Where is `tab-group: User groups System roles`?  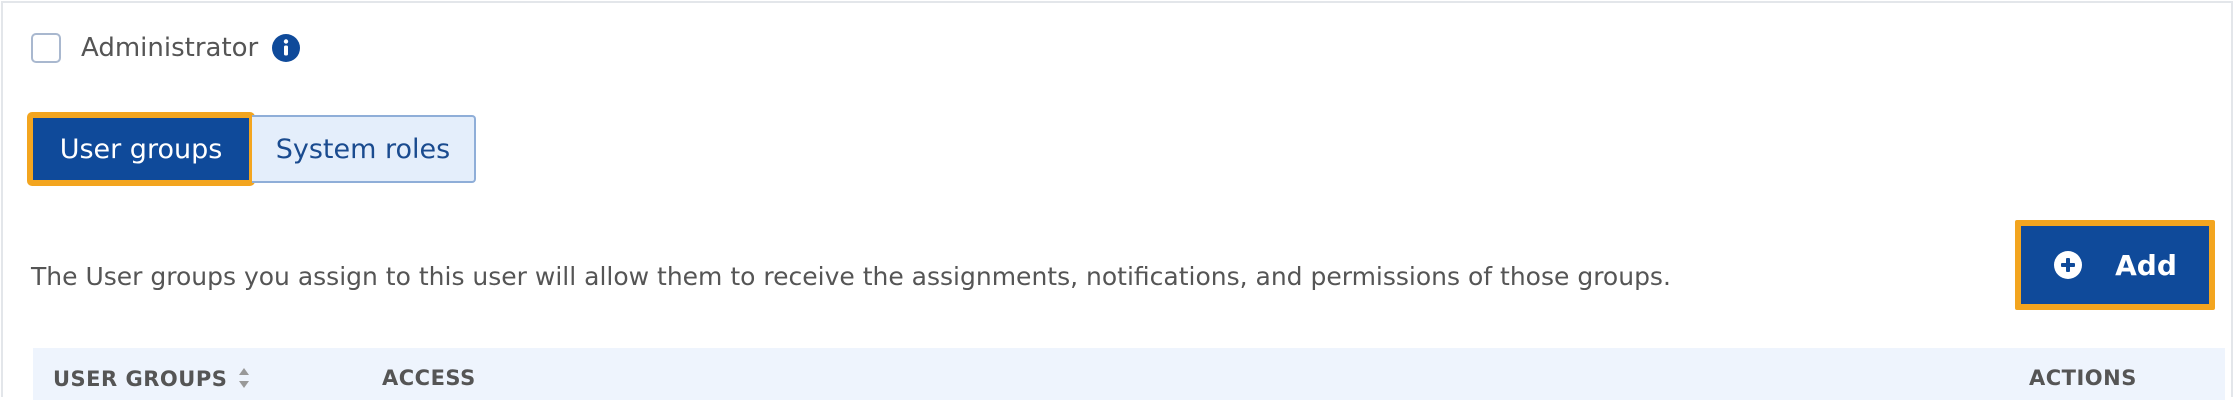
tab-group: User groups System roles is located at coordinates (251, 149).